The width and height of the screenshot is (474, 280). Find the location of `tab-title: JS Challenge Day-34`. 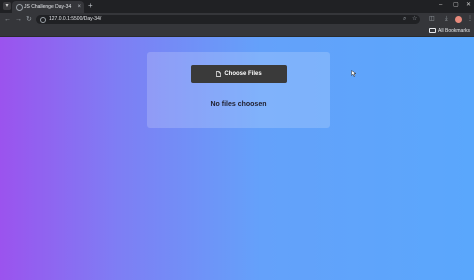

tab-title: JS Challenge Day-34 is located at coordinates (48, 7).